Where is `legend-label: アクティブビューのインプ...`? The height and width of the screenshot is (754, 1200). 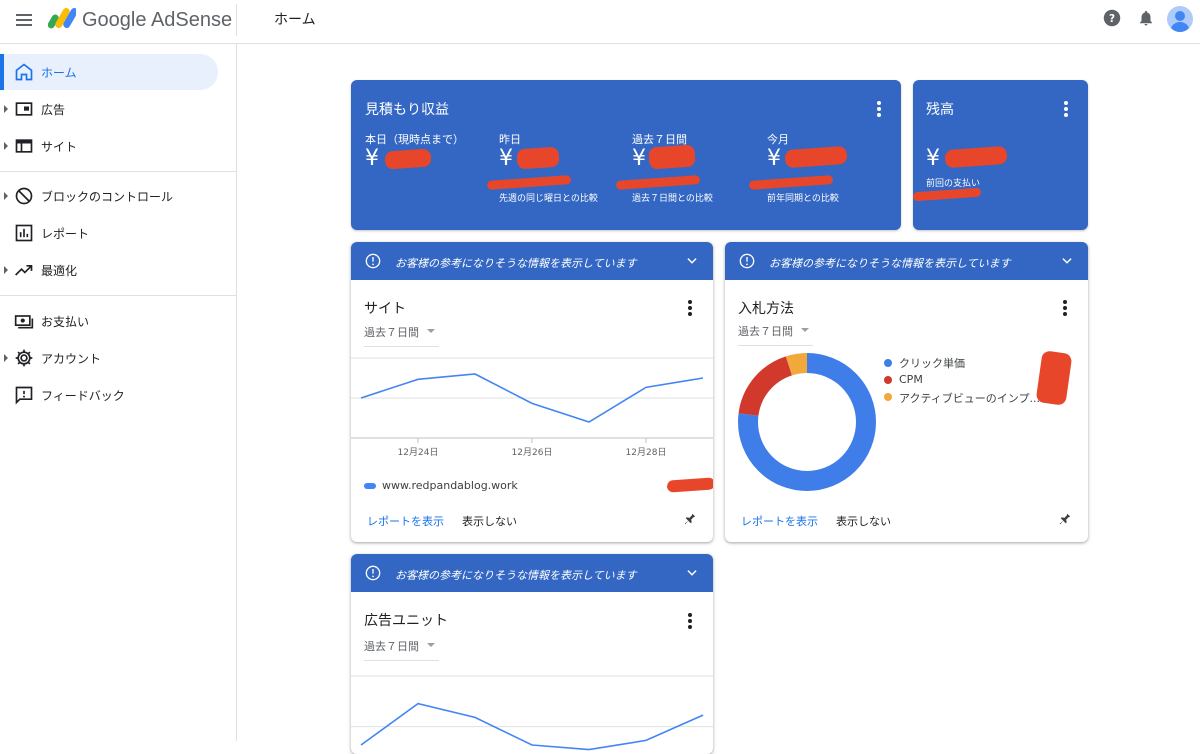
legend-label: アクティブビューのインプ... is located at coordinates (969, 398).